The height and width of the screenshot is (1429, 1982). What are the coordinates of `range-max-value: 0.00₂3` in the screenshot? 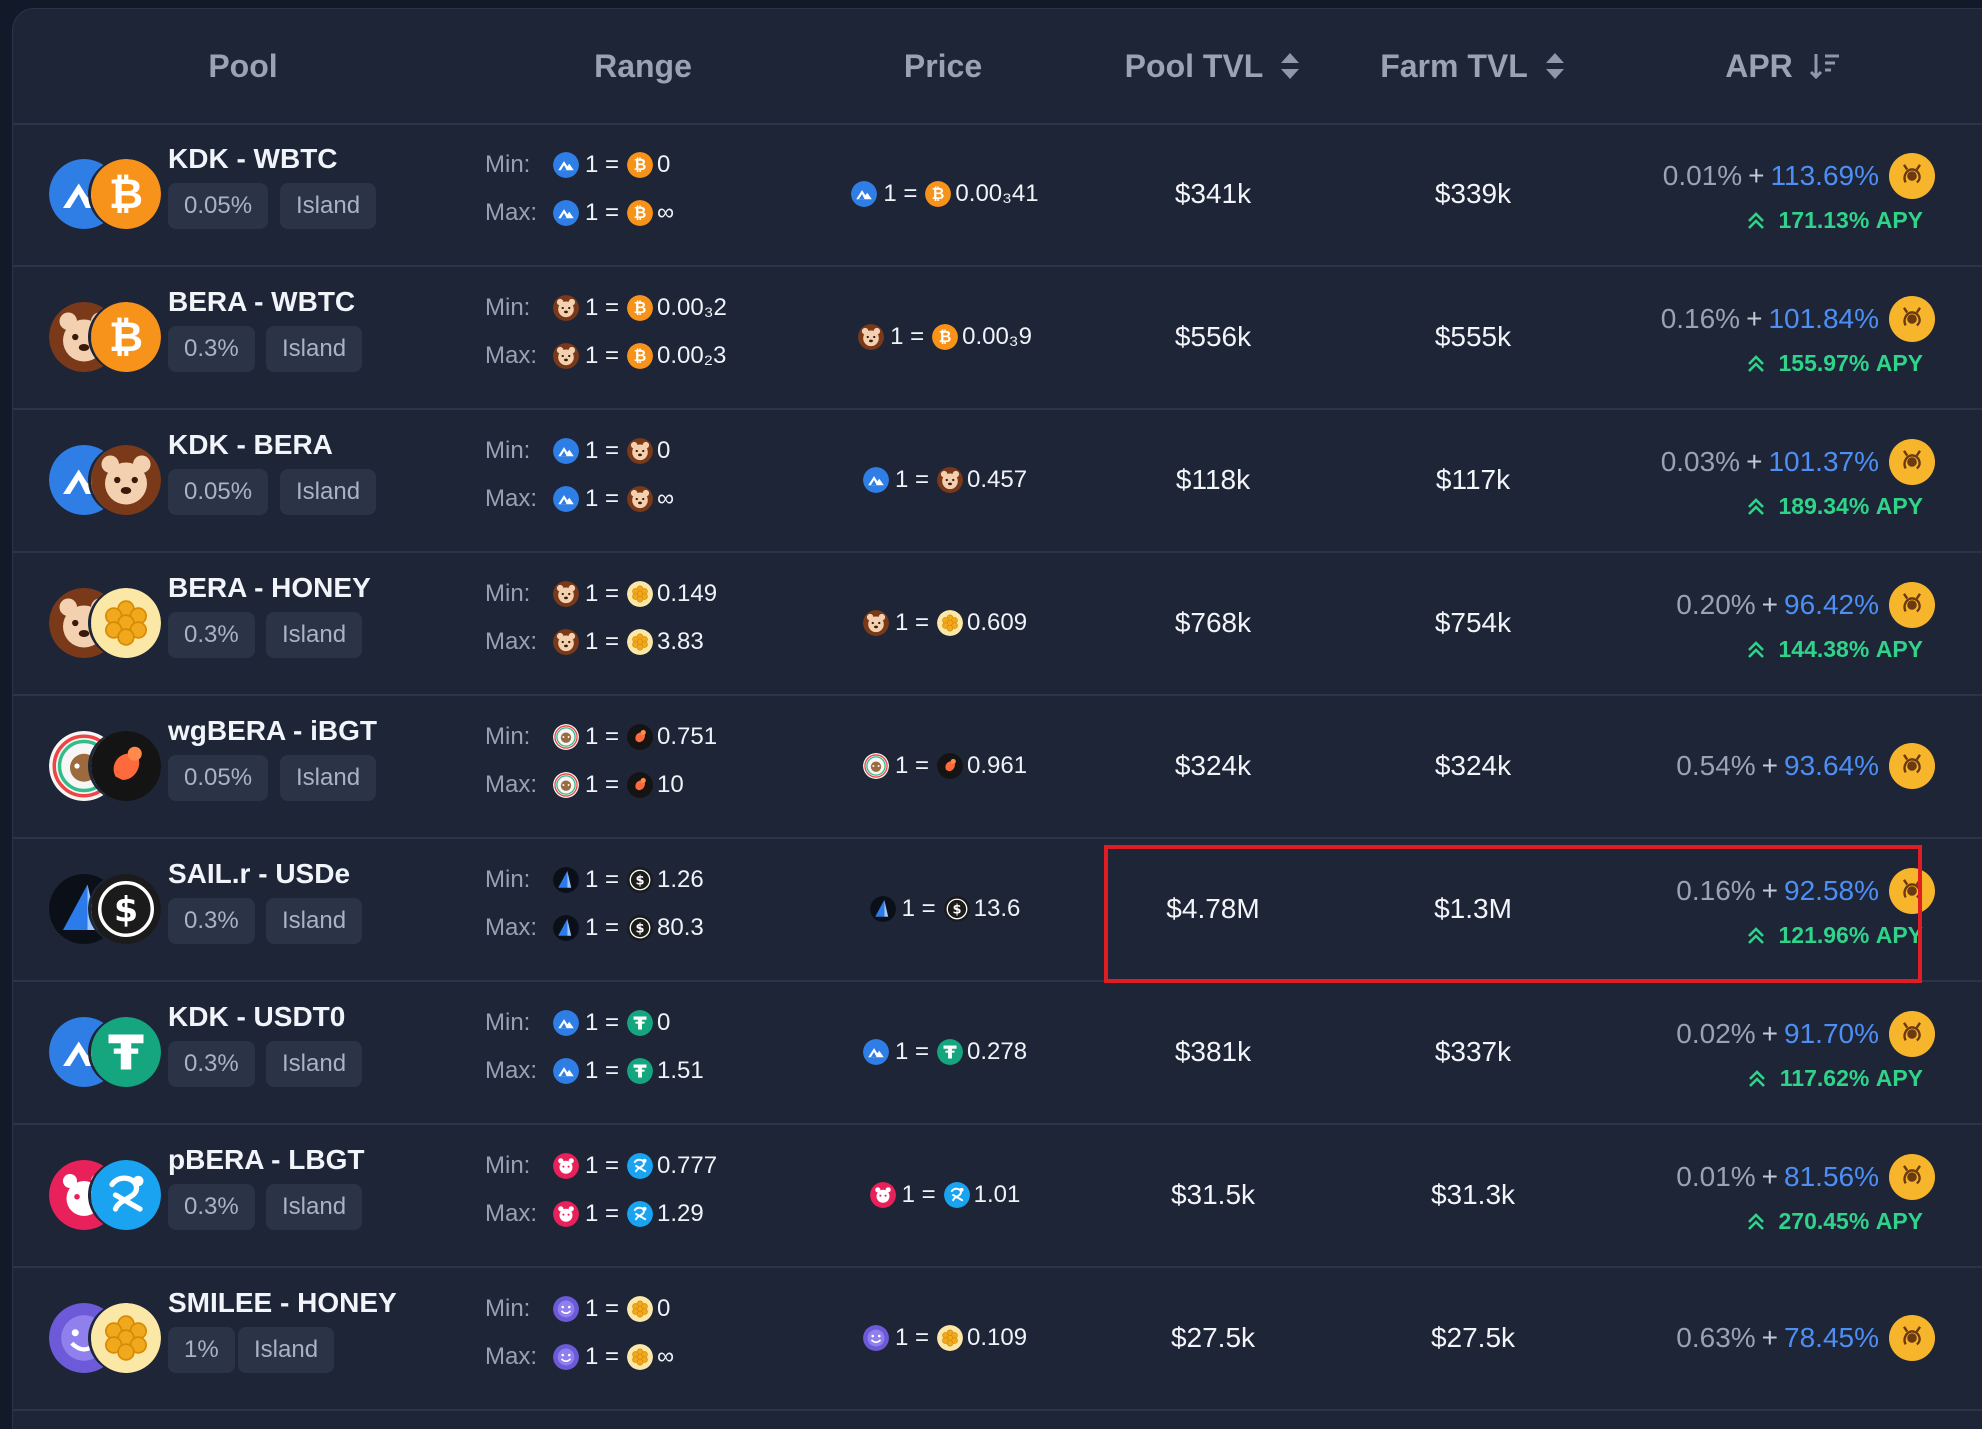 It's located at (692, 355).